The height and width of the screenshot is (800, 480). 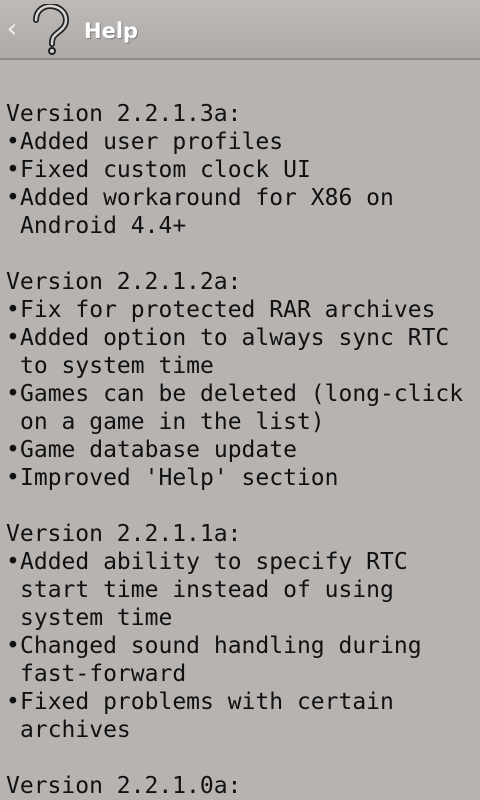 I want to click on page-title: Help, so click(x=111, y=31).